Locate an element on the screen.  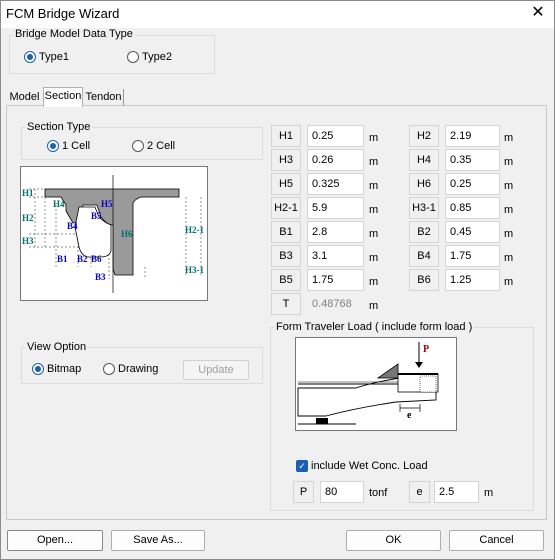
param-h2-label: H2 is located at coordinates (424, 136).